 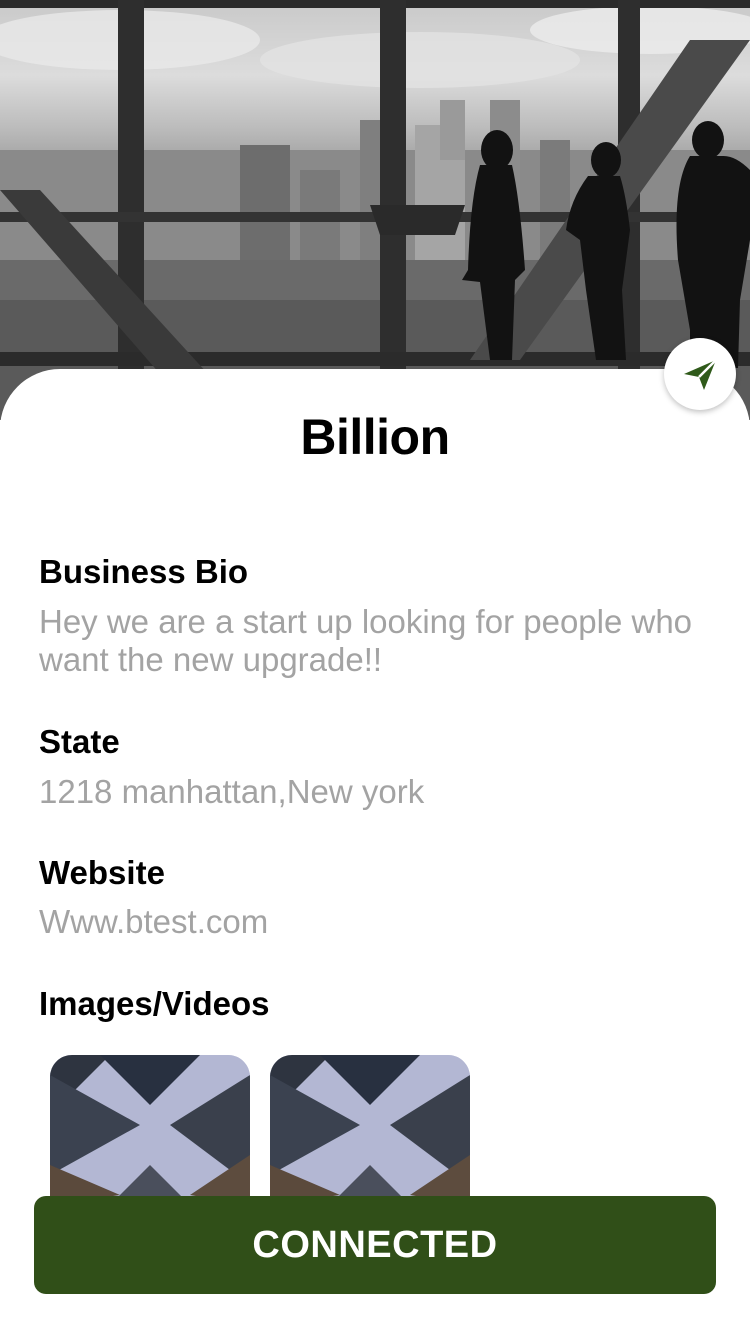 What do you see at coordinates (79, 741) in the screenshot?
I see `state-label: State` at bounding box center [79, 741].